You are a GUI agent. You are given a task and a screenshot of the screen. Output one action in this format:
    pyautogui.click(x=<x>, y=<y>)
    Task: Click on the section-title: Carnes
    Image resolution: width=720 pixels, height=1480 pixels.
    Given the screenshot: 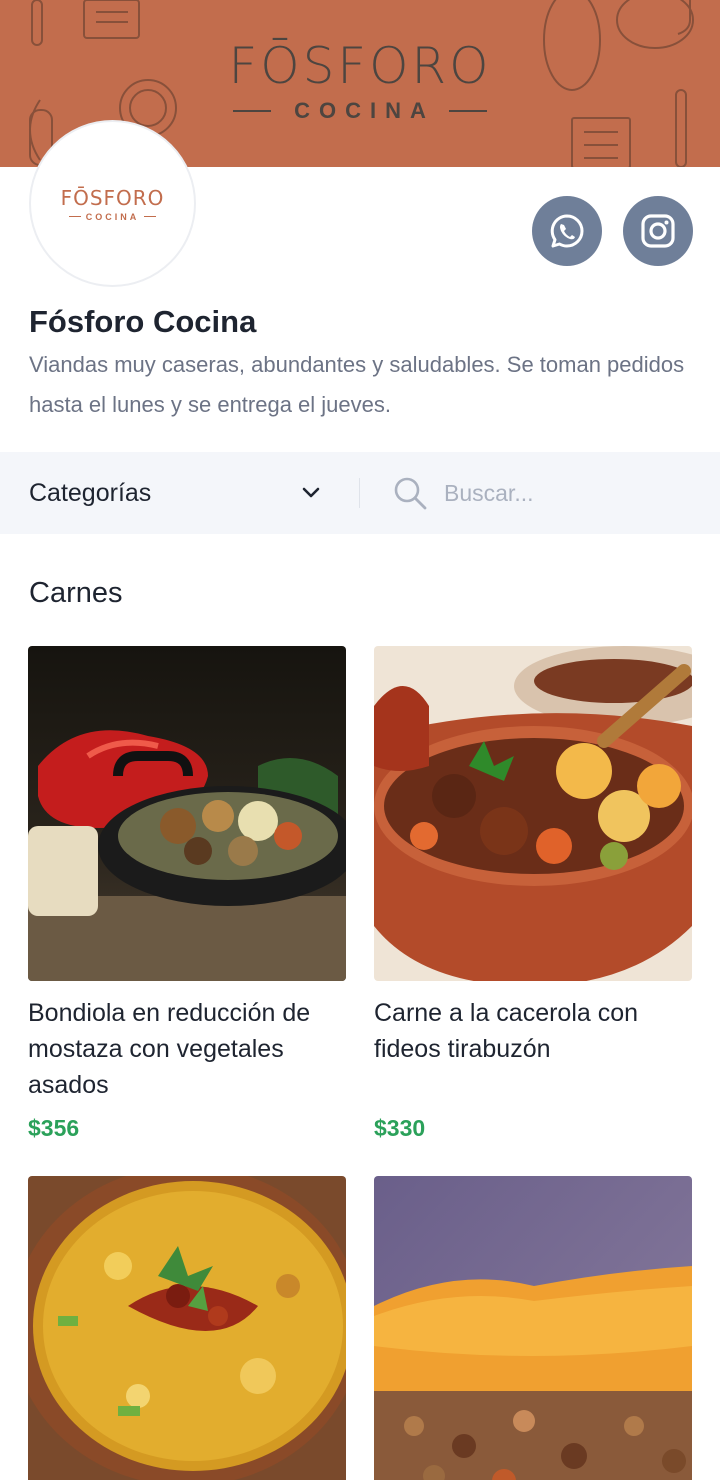 What is the action you would take?
    pyautogui.click(x=76, y=593)
    